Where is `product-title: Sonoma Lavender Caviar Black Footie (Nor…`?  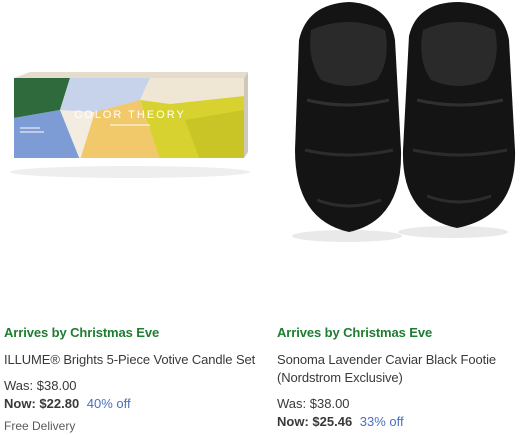
product-title: Sonoma Lavender Caviar Black Footie (Nor… is located at coordinates (399, 369).